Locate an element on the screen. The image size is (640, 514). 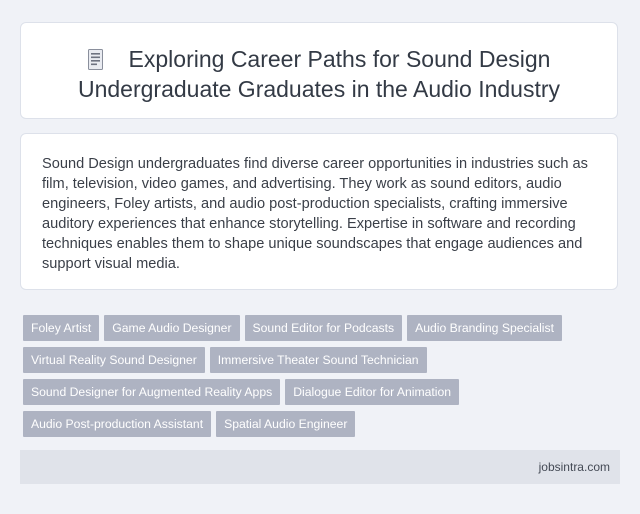
tag-virtual-reality-sound-designer: Virtual Reality Sound Designer is located at coordinates (114, 360).